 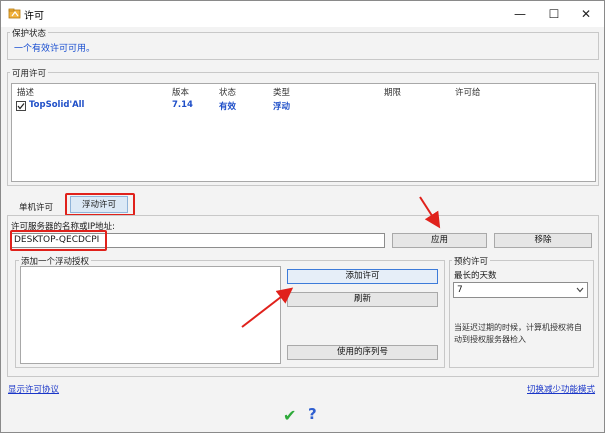 What do you see at coordinates (471, 261) in the screenshot?
I see `reserve-label: 预约许可` at bounding box center [471, 261].